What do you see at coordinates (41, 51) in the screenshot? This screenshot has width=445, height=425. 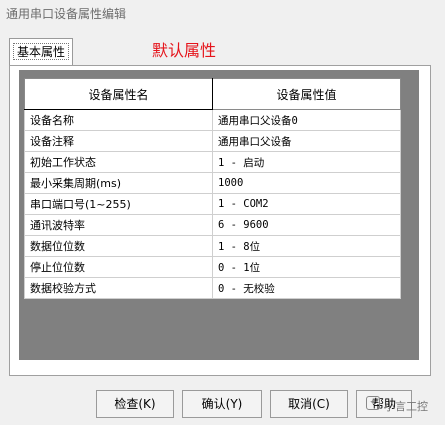 I see `tab-focus-outline` at bounding box center [41, 51].